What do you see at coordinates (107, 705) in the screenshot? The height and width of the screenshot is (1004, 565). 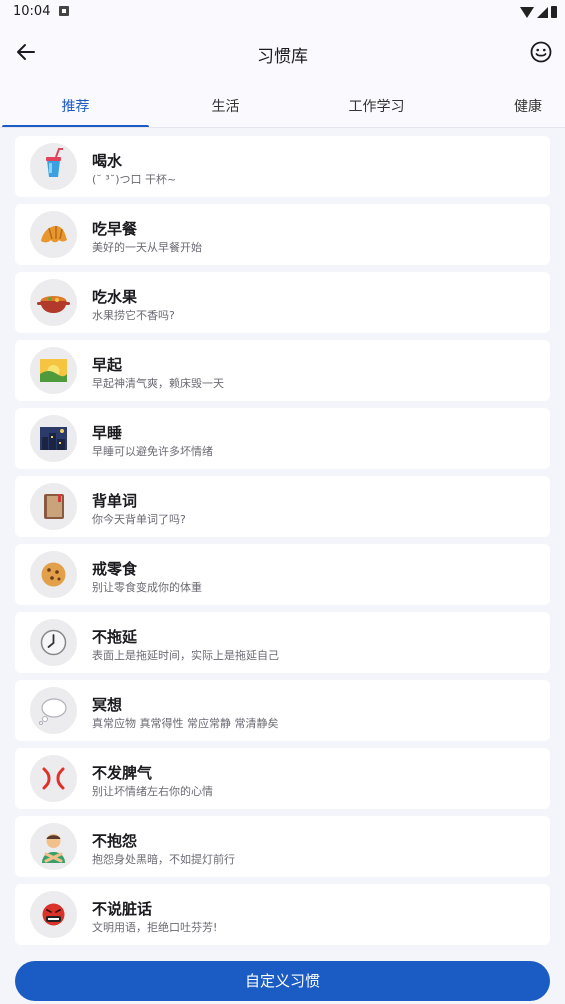 I see `habit-title: 冥想` at bounding box center [107, 705].